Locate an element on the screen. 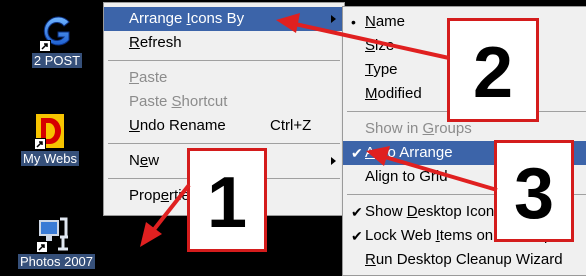 This screenshot has width=586, height=276. menu-item-label: Auto Arrange is located at coordinates (409, 152).